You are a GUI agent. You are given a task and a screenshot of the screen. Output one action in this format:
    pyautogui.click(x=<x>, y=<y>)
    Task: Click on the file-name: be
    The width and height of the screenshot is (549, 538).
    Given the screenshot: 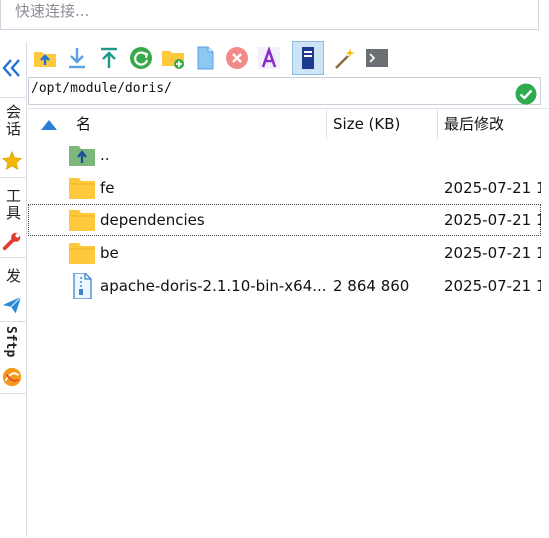 What is the action you would take?
    pyautogui.click(x=109, y=253)
    